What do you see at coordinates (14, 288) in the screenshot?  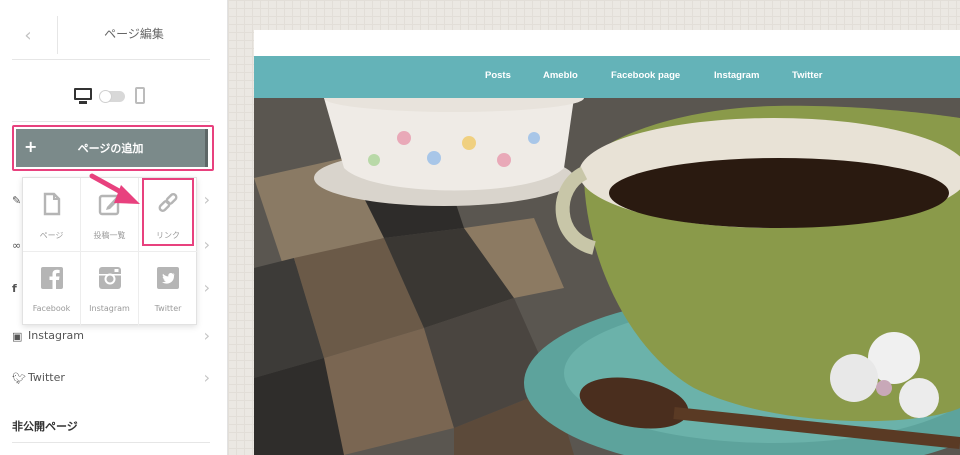 I see `facebook-icon: f` at bounding box center [14, 288].